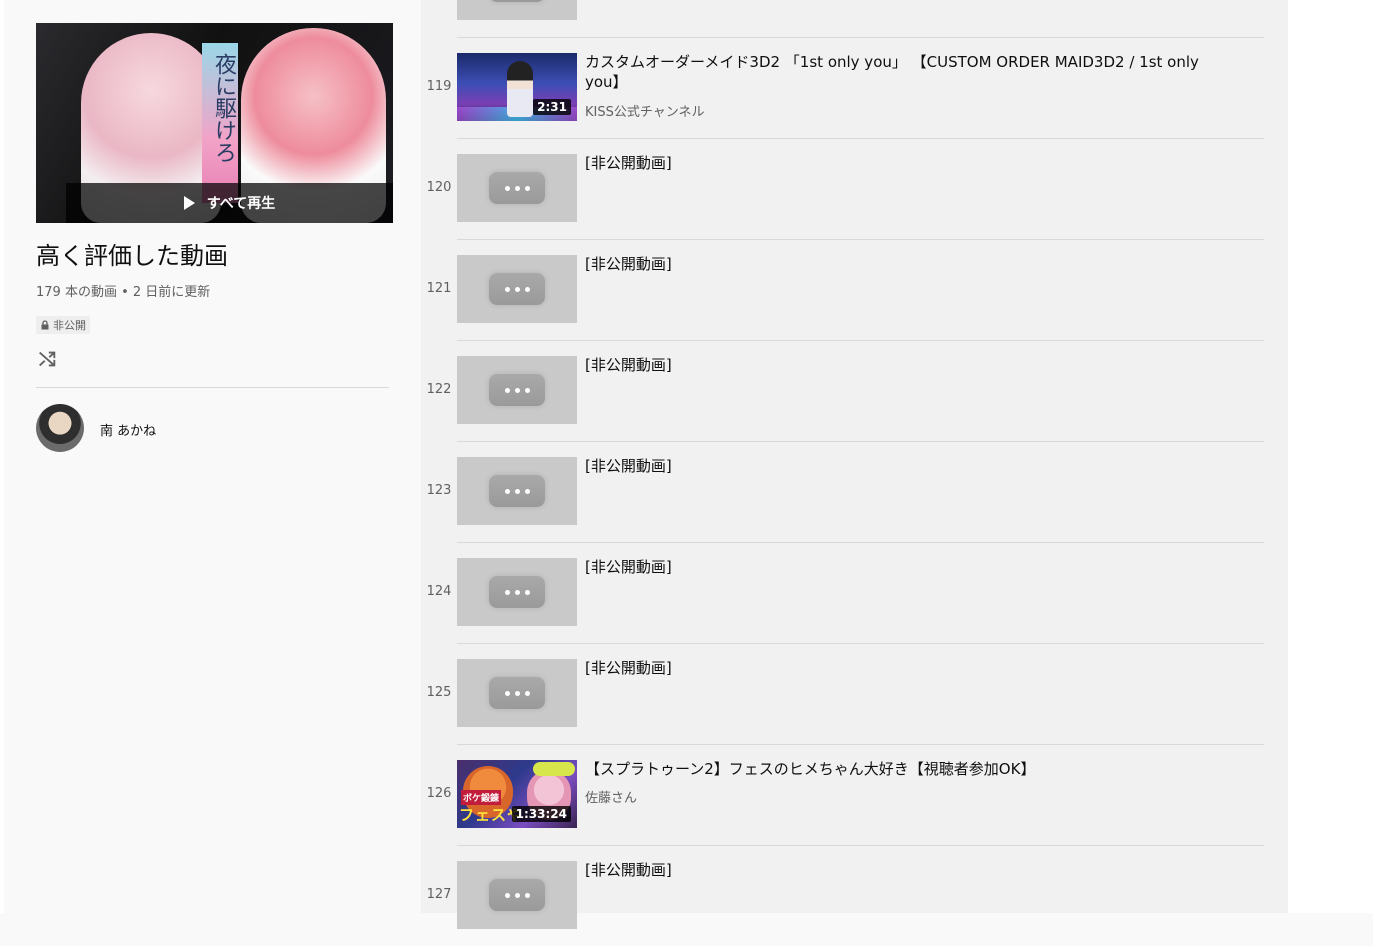 The height and width of the screenshot is (946, 1373). Describe the element at coordinates (132, 256) in the screenshot. I see `playlist-title: 高く評価した動画` at that location.